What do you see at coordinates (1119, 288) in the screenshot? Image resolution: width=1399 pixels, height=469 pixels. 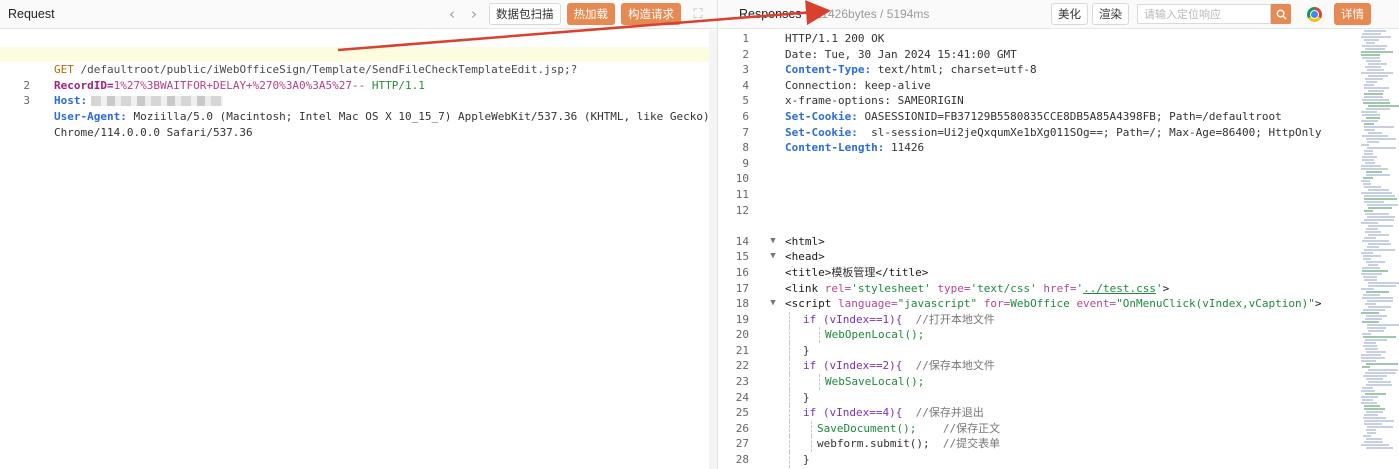 I see `stylesheet-link: ../test.css` at bounding box center [1119, 288].